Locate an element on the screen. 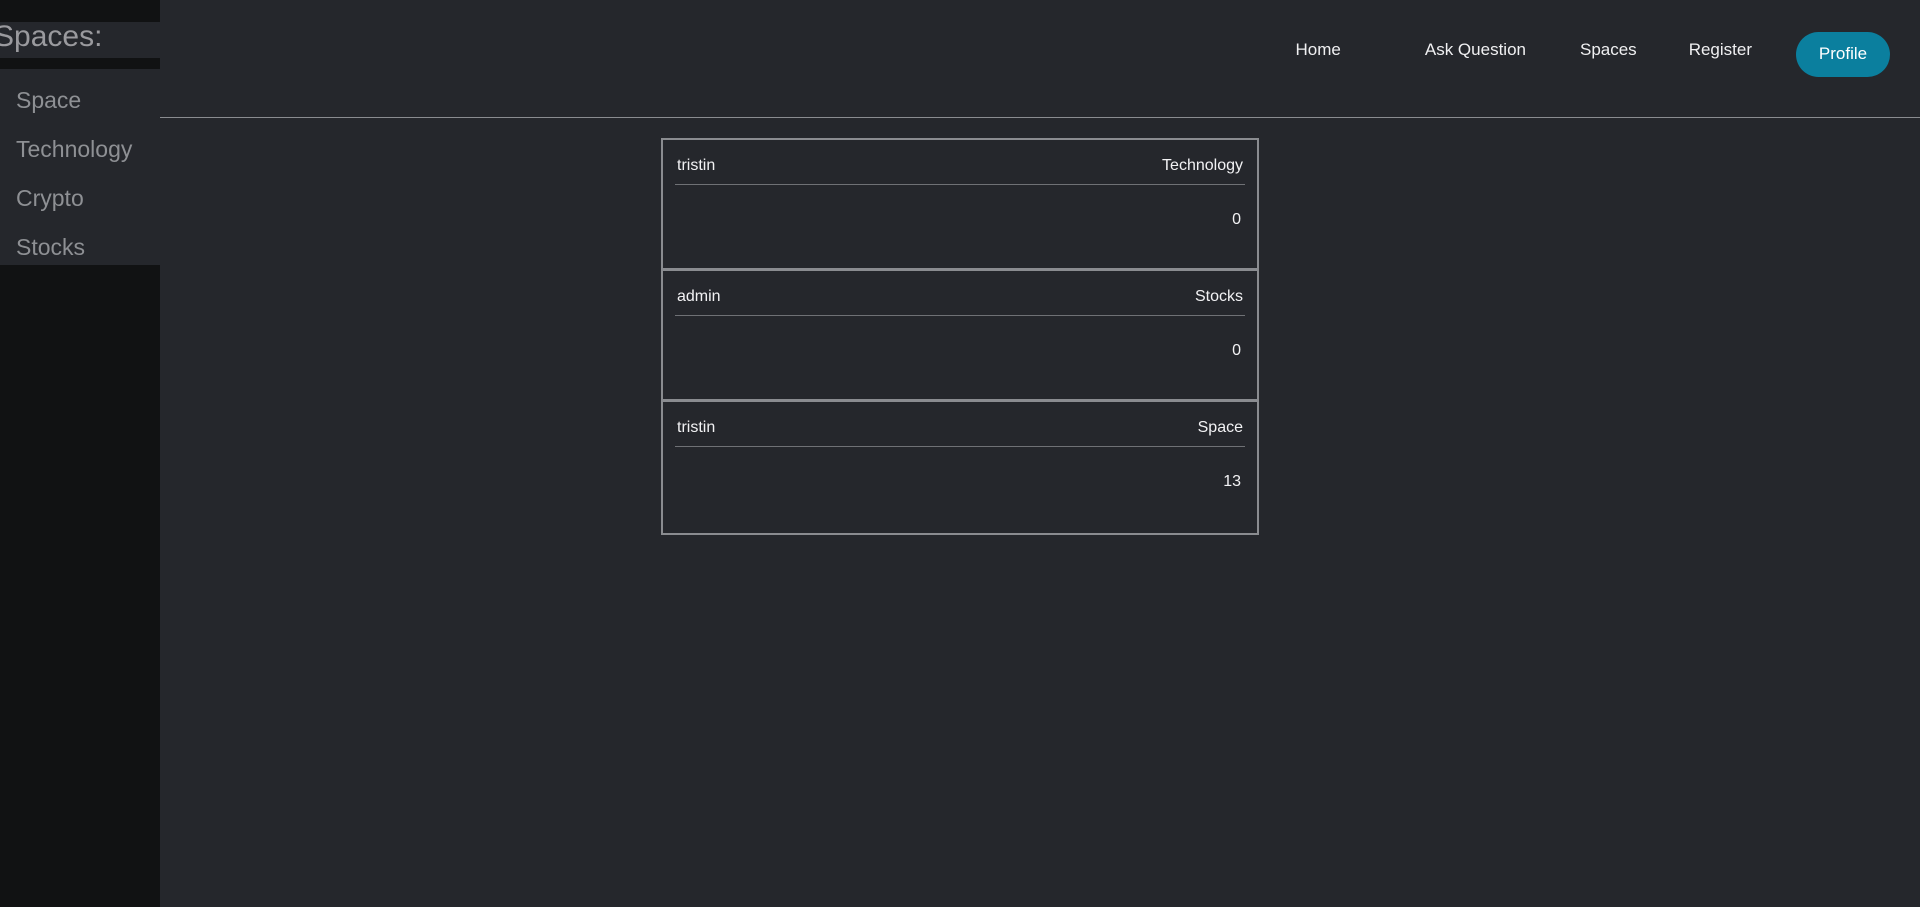 This screenshot has height=907, width=1920. nav-link-register: Register is located at coordinates (1720, 50).